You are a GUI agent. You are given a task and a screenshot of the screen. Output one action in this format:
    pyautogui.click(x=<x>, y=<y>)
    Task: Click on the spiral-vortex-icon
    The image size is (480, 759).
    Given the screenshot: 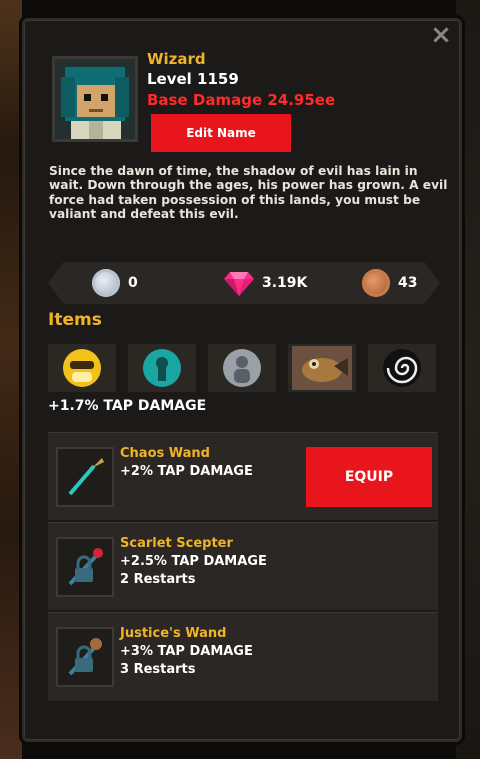 What is the action you would take?
    pyautogui.click(x=402, y=368)
    